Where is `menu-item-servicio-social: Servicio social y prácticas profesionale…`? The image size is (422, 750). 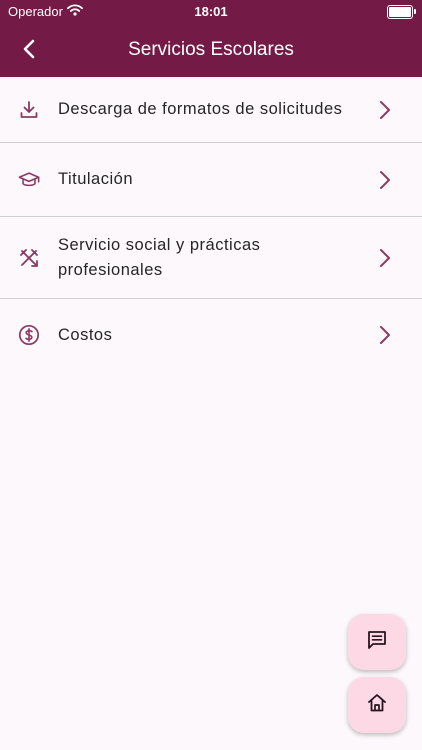
menu-item-servicio-social: Servicio social y prácticas profesionale… is located at coordinates (211, 258).